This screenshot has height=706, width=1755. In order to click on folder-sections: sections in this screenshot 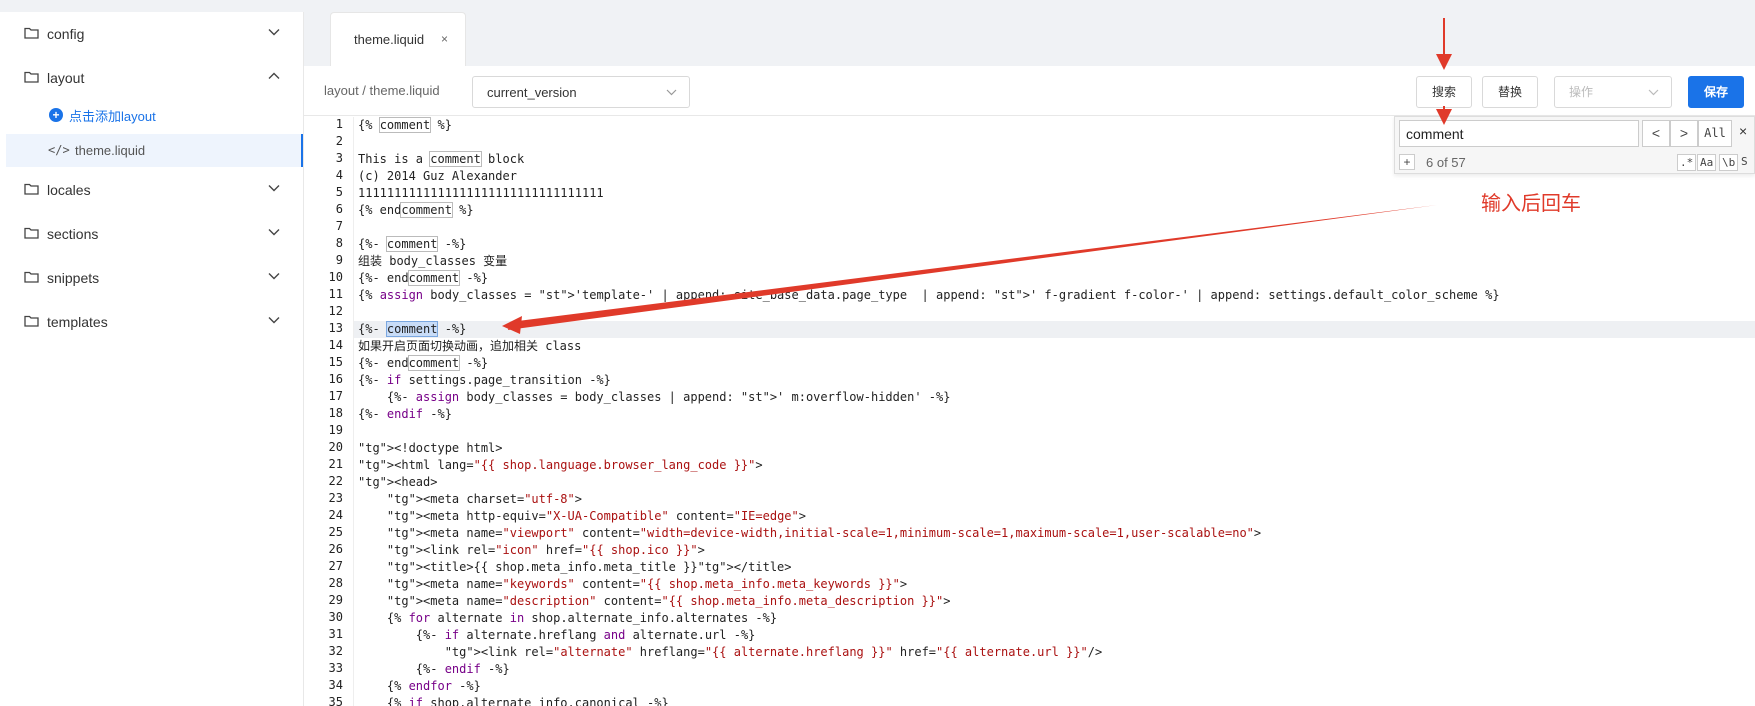, I will do `click(151, 234)`.